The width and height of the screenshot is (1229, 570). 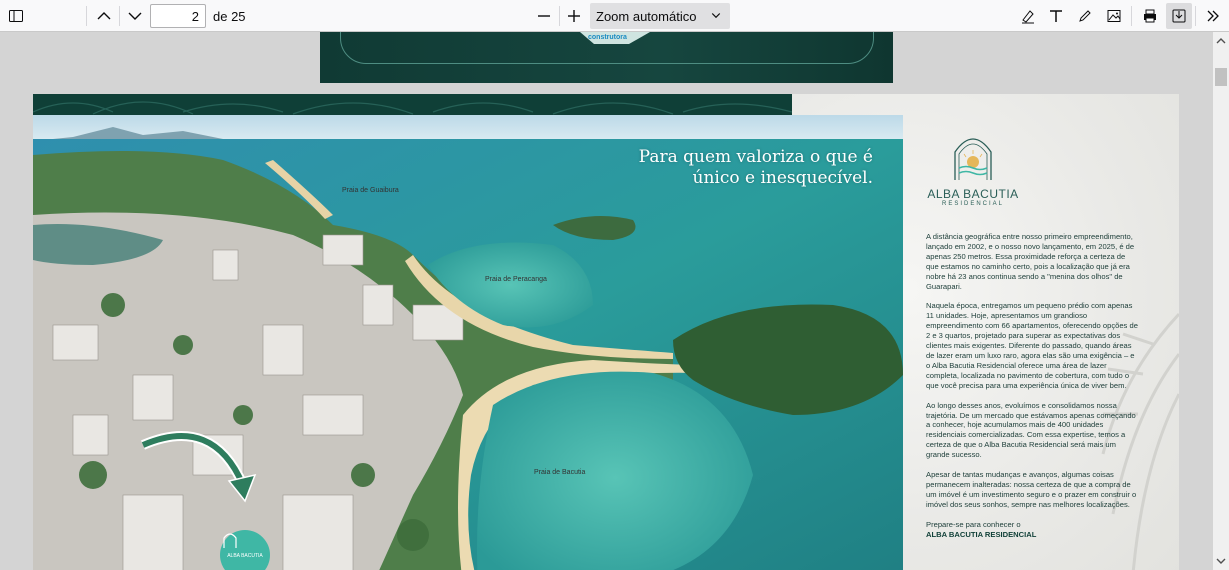 I want to click on vertical-scrollbar, so click(x=1221, y=301).